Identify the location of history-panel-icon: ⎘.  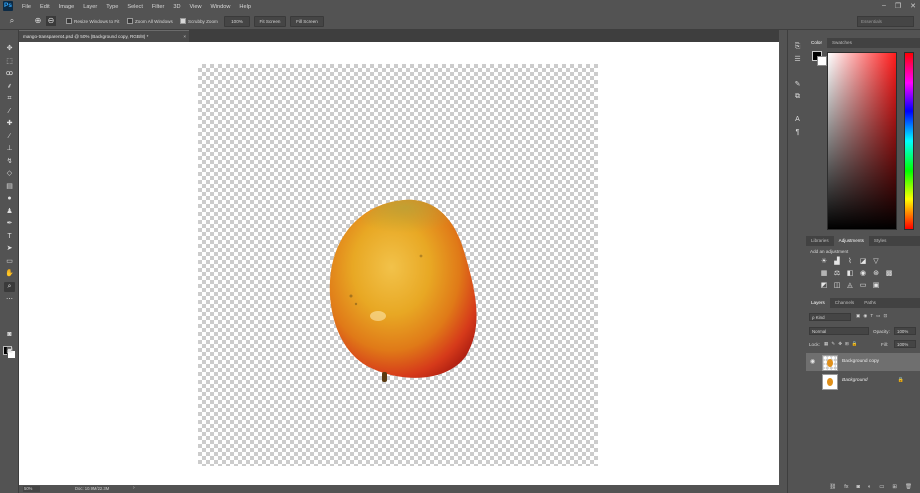
(797, 47).